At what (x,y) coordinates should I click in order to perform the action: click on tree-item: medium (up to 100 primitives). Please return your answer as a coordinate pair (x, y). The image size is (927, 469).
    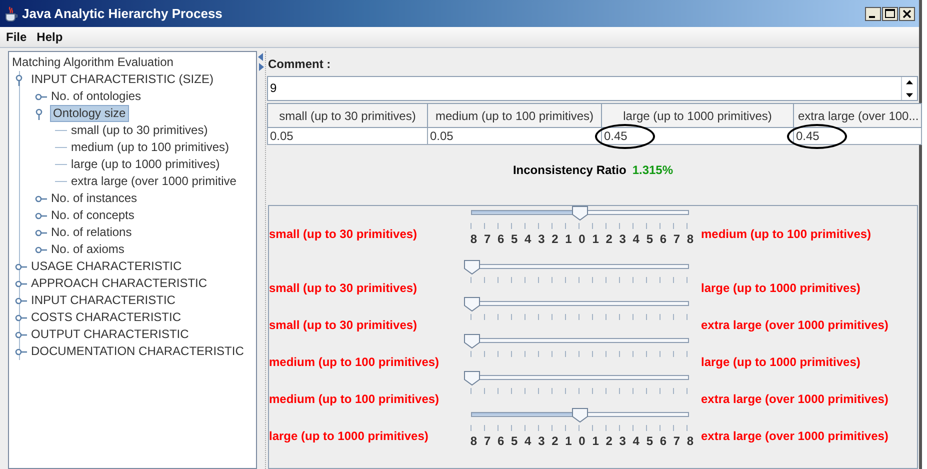
    Looking at the image, I should click on (150, 147).